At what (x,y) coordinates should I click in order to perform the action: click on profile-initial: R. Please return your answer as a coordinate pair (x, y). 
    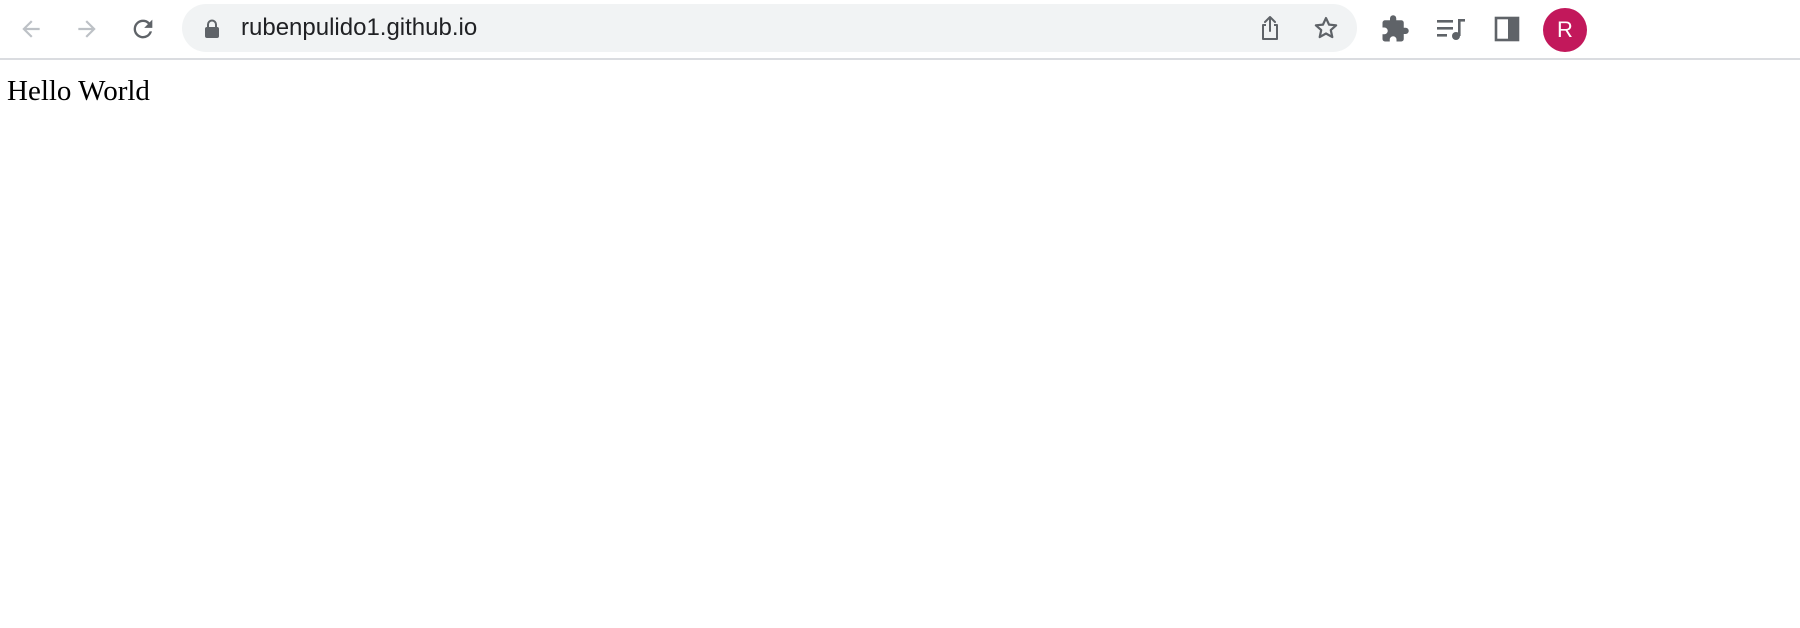
    Looking at the image, I should click on (1565, 29).